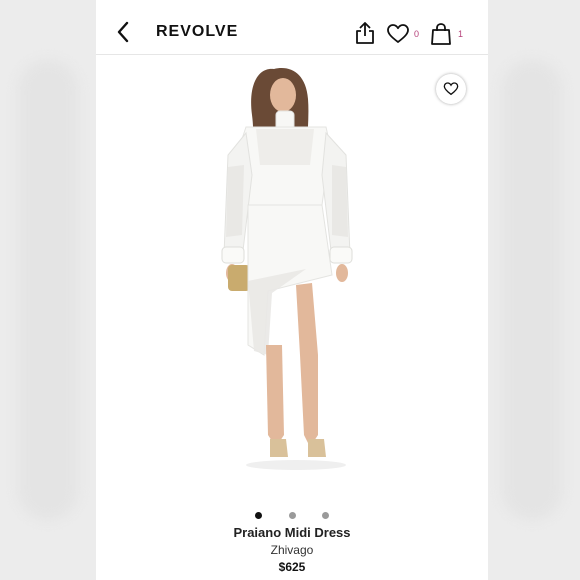 Image resolution: width=580 pixels, height=580 pixels. I want to click on wishlist-button, so click(398, 34).